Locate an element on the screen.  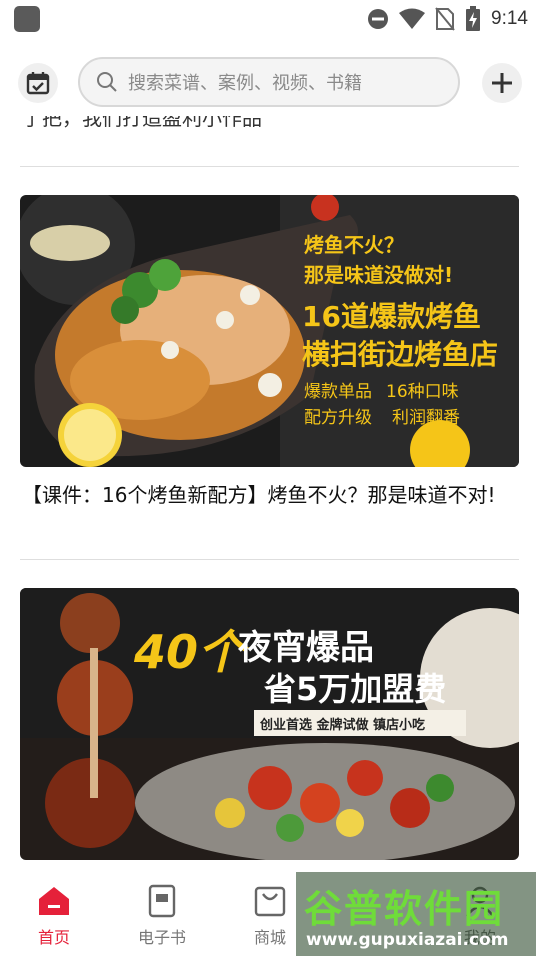
dnd-icon is located at coordinates (378, 19).